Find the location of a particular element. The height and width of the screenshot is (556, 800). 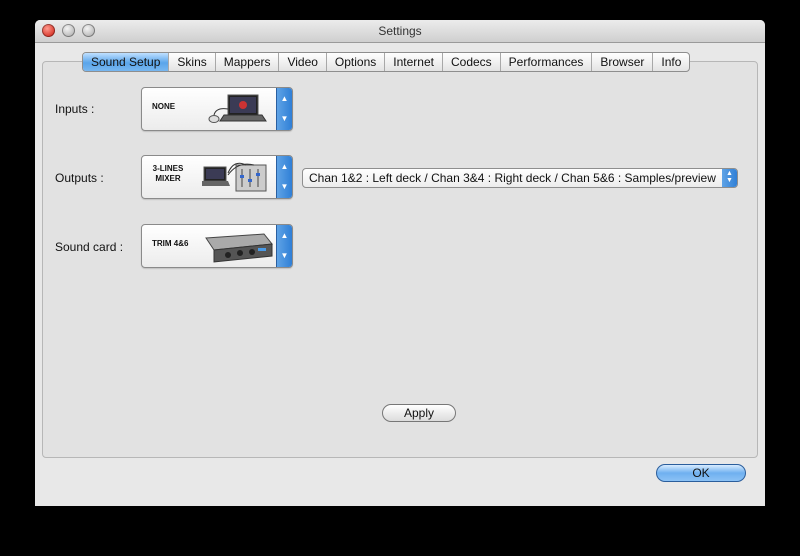

apply-button: Apply is located at coordinates (419, 413).